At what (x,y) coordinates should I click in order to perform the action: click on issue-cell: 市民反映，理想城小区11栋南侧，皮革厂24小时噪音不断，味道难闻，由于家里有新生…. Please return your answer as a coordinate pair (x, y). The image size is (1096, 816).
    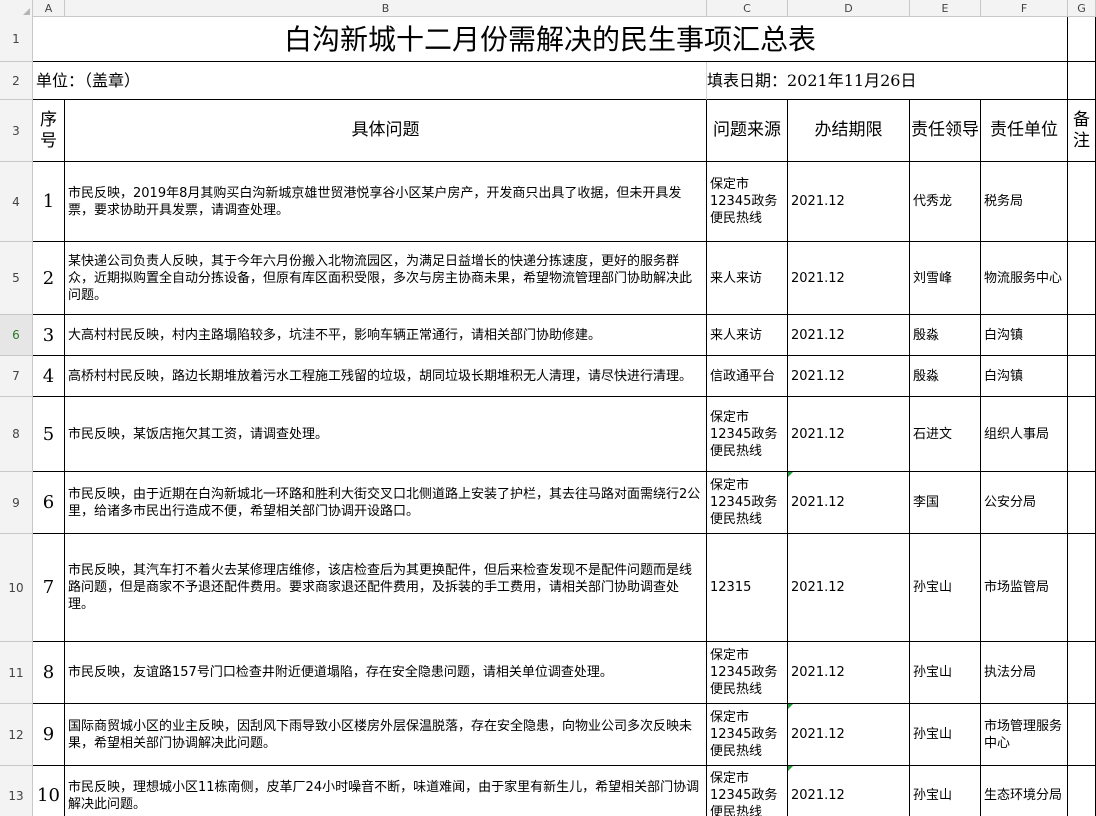
    Looking at the image, I should click on (386, 791).